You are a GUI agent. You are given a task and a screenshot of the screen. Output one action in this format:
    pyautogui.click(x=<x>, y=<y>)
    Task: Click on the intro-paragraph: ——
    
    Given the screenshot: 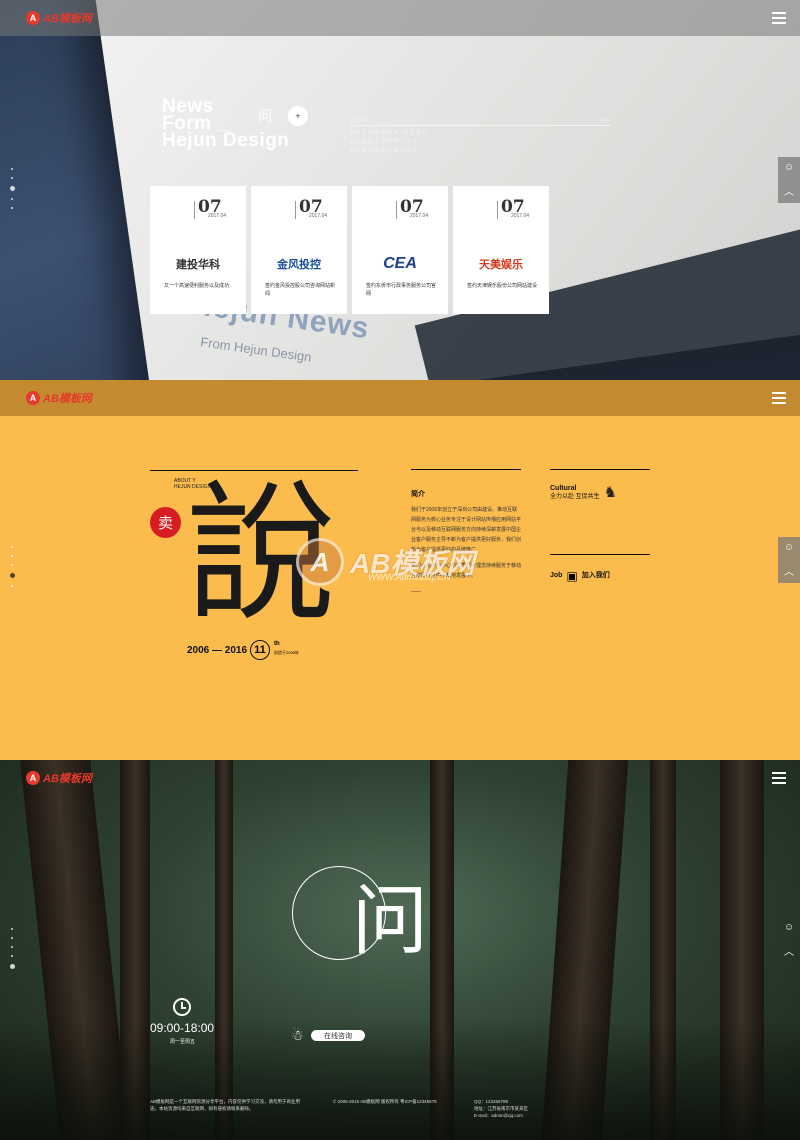 What is the action you would take?
    pyautogui.click(x=416, y=592)
    